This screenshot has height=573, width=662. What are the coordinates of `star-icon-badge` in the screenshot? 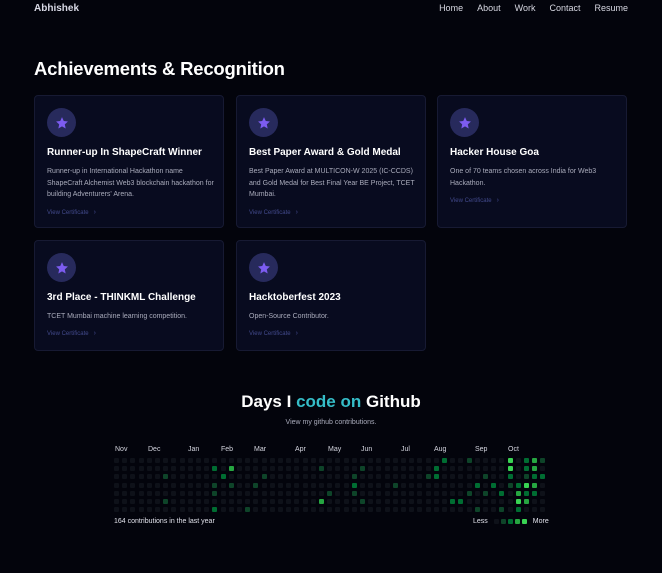 It's located at (263, 267).